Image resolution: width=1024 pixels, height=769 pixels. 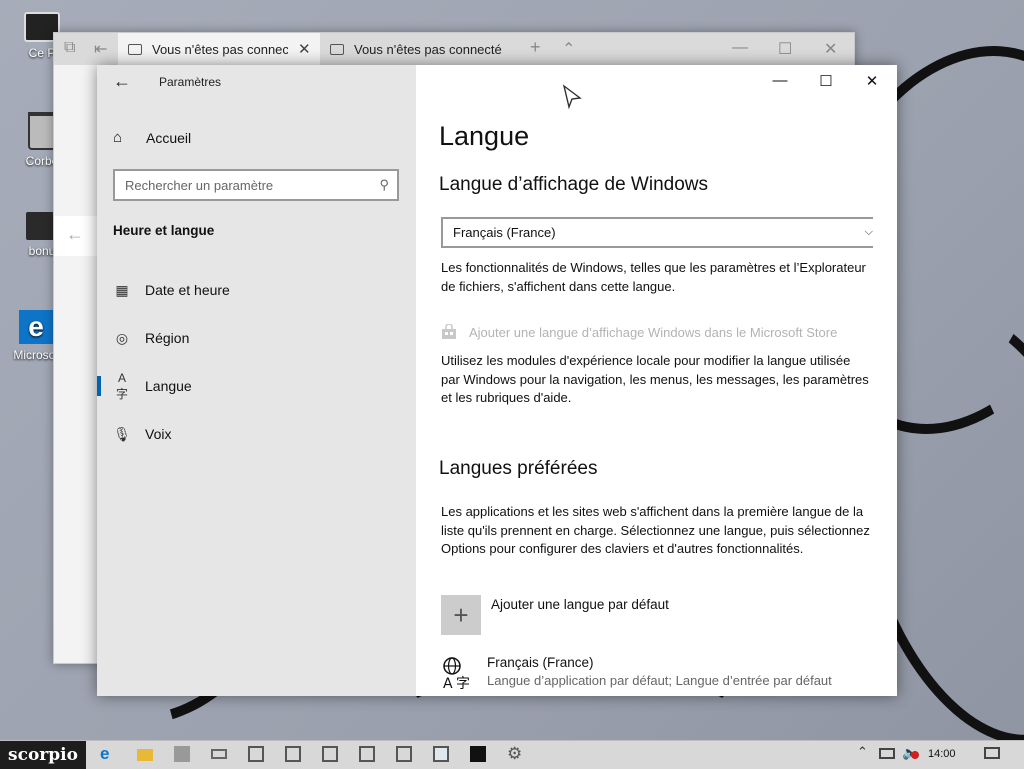 I want to click on browser-back-strip: ←, so click(x=76, y=236).